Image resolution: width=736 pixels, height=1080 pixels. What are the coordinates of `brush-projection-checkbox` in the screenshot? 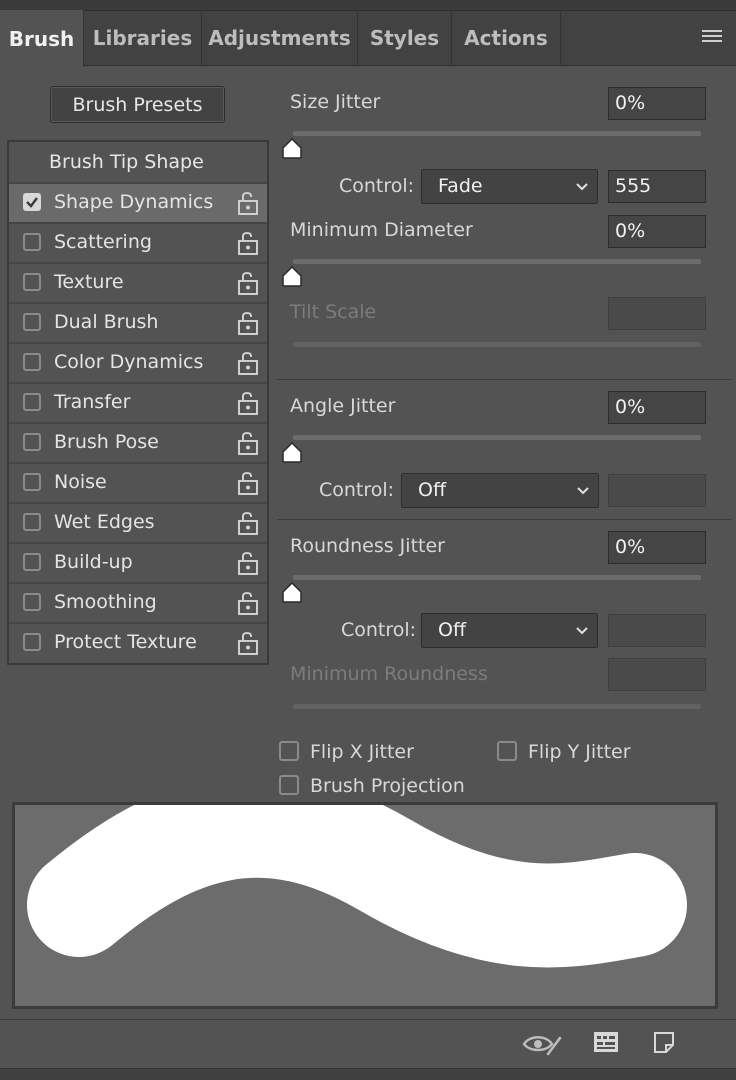 It's located at (289, 785).